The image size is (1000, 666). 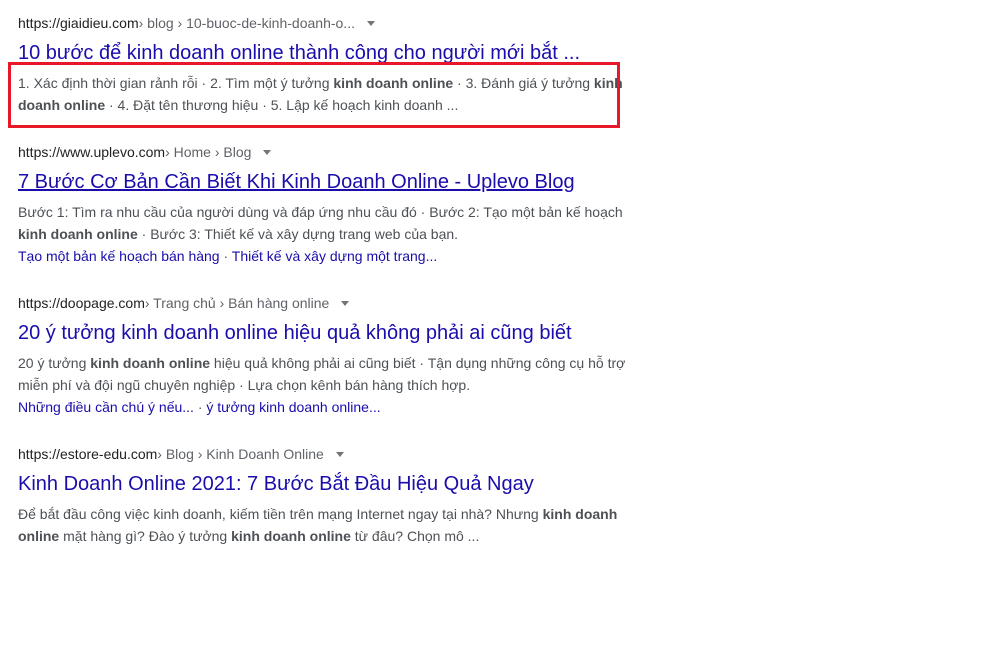 What do you see at coordinates (91, 152) in the screenshot?
I see `result-url: https://www.uplevo.com` at bounding box center [91, 152].